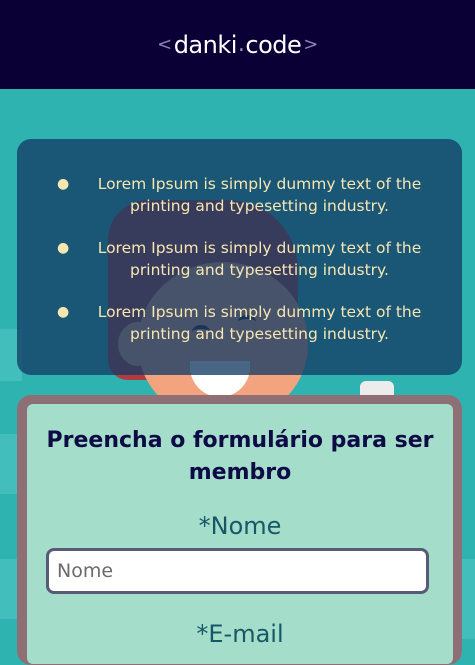  What do you see at coordinates (310, 44) in the screenshot?
I see `logo-right-bracket: >` at bounding box center [310, 44].